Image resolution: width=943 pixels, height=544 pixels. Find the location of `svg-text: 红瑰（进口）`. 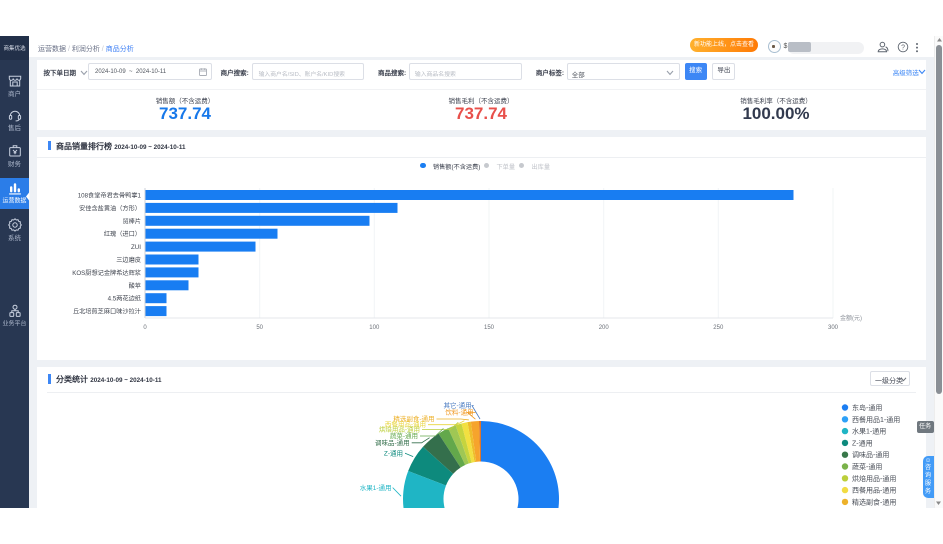

svg-text: 红瑰（进口） is located at coordinates (122, 234).